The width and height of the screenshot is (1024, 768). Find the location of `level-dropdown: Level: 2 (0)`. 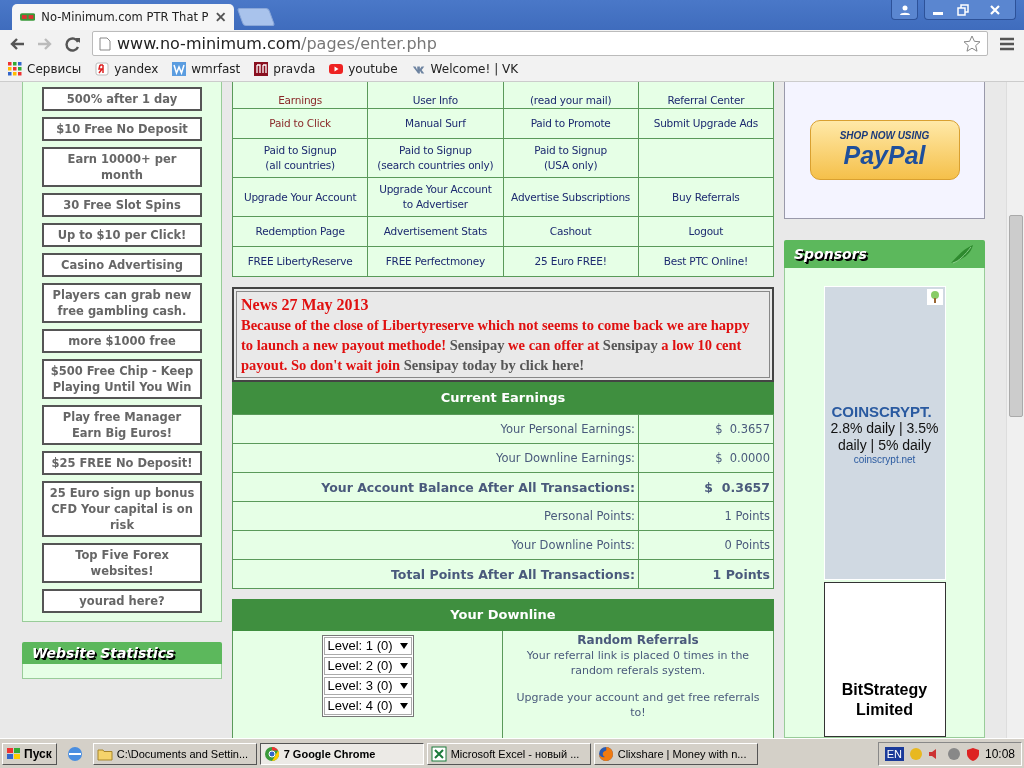

level-dropdown: Level: 2 (0) is located at coordinates (367, 666).